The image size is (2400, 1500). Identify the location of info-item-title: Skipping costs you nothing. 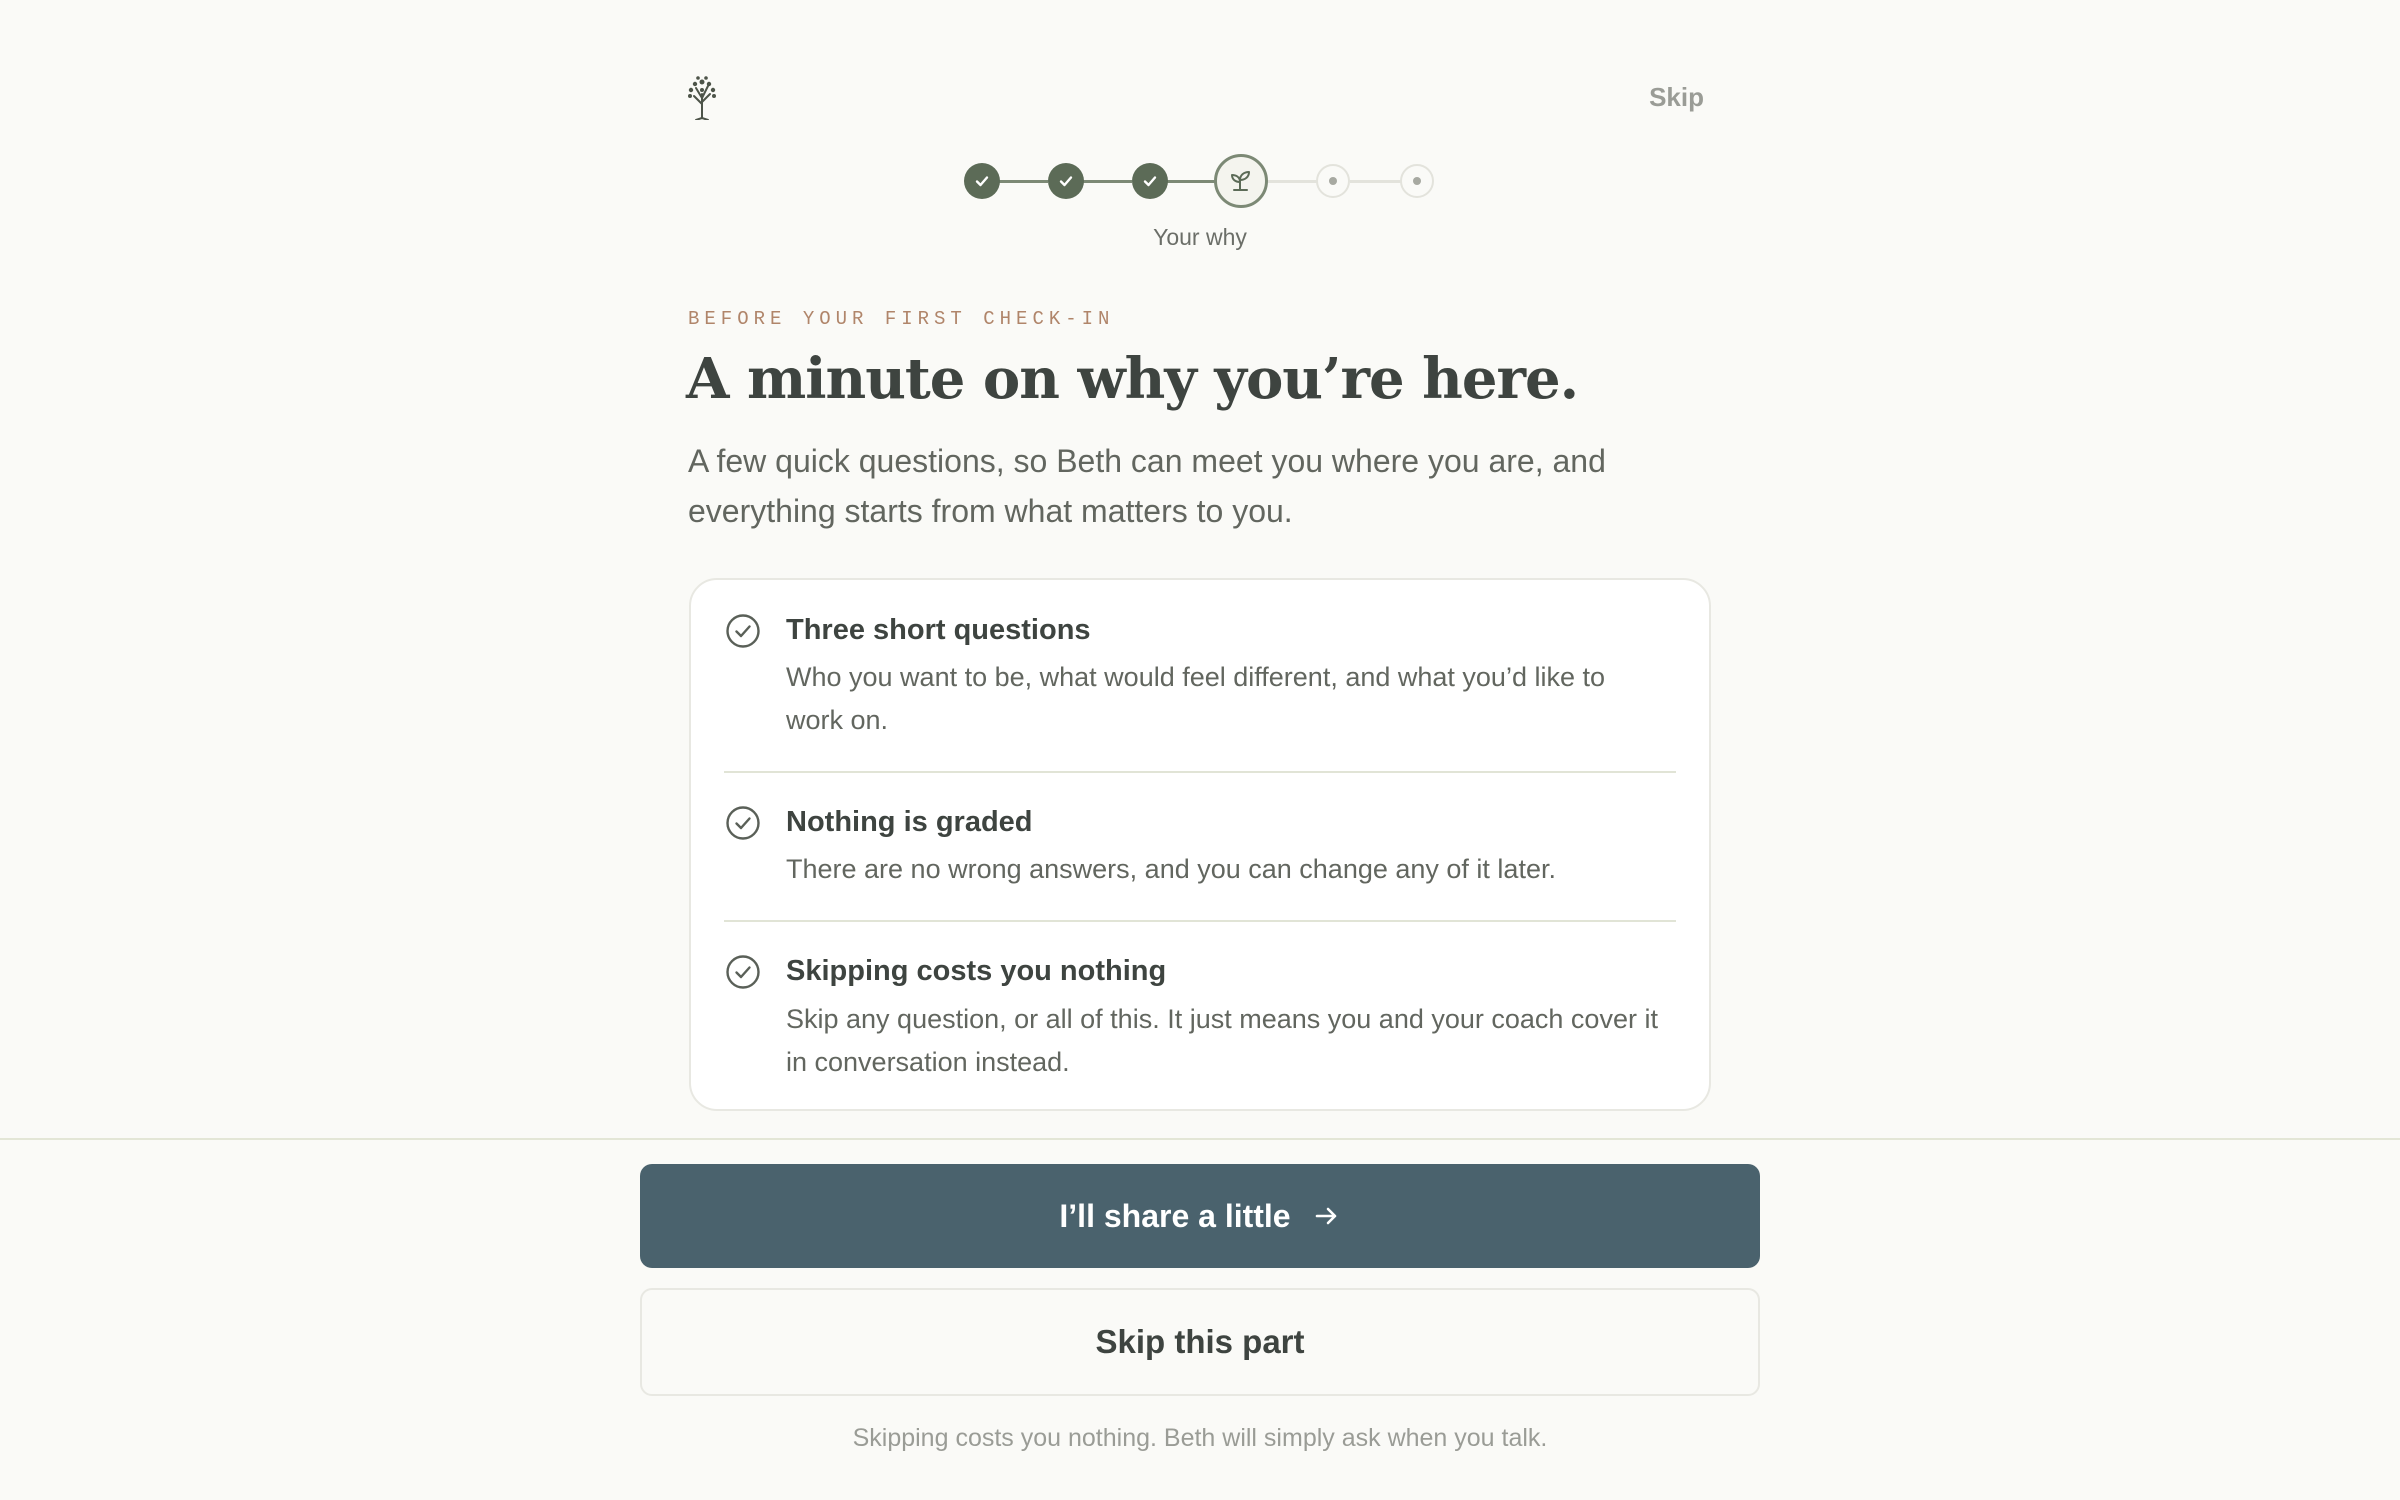
(976, 971).